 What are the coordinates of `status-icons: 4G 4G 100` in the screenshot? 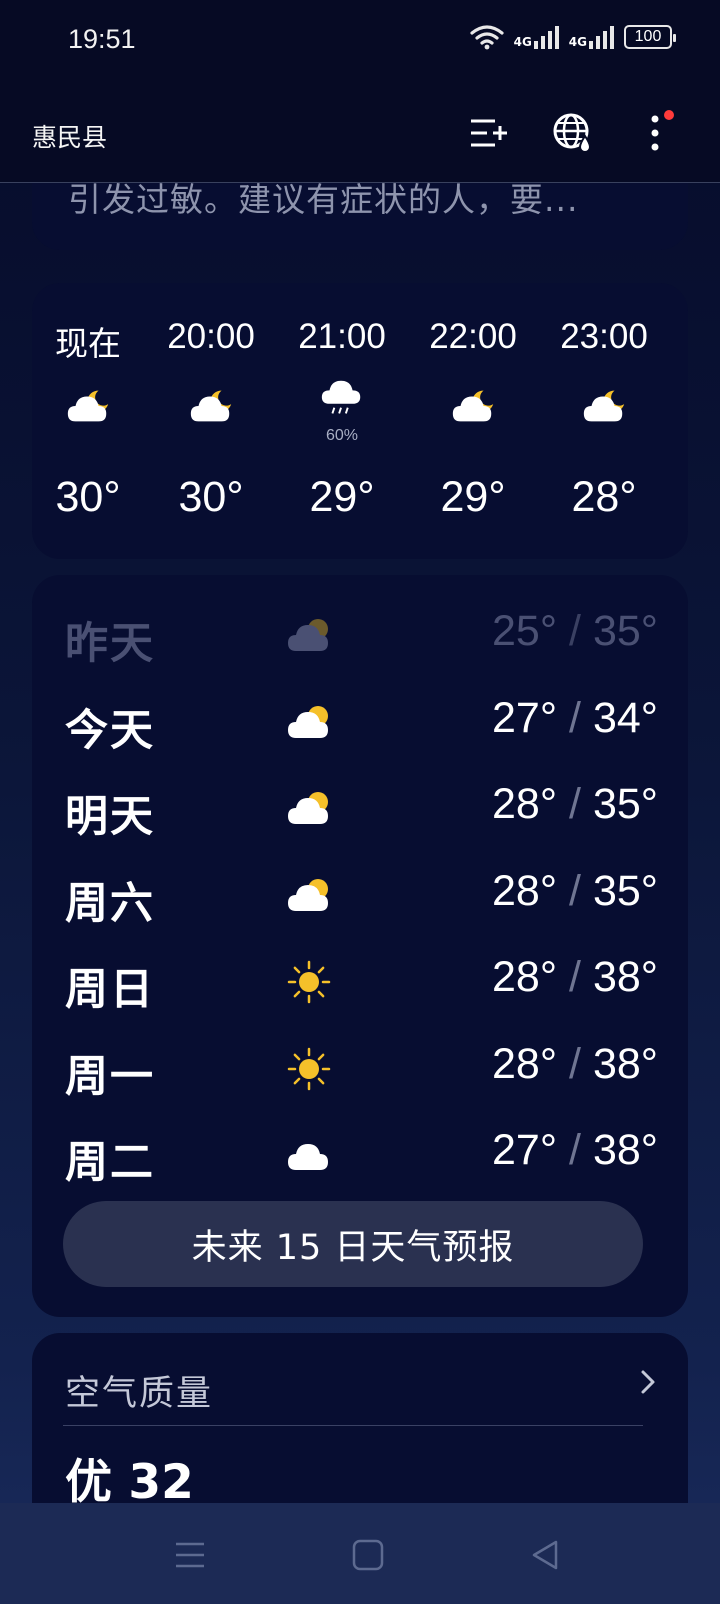 It's located at (572, 37).